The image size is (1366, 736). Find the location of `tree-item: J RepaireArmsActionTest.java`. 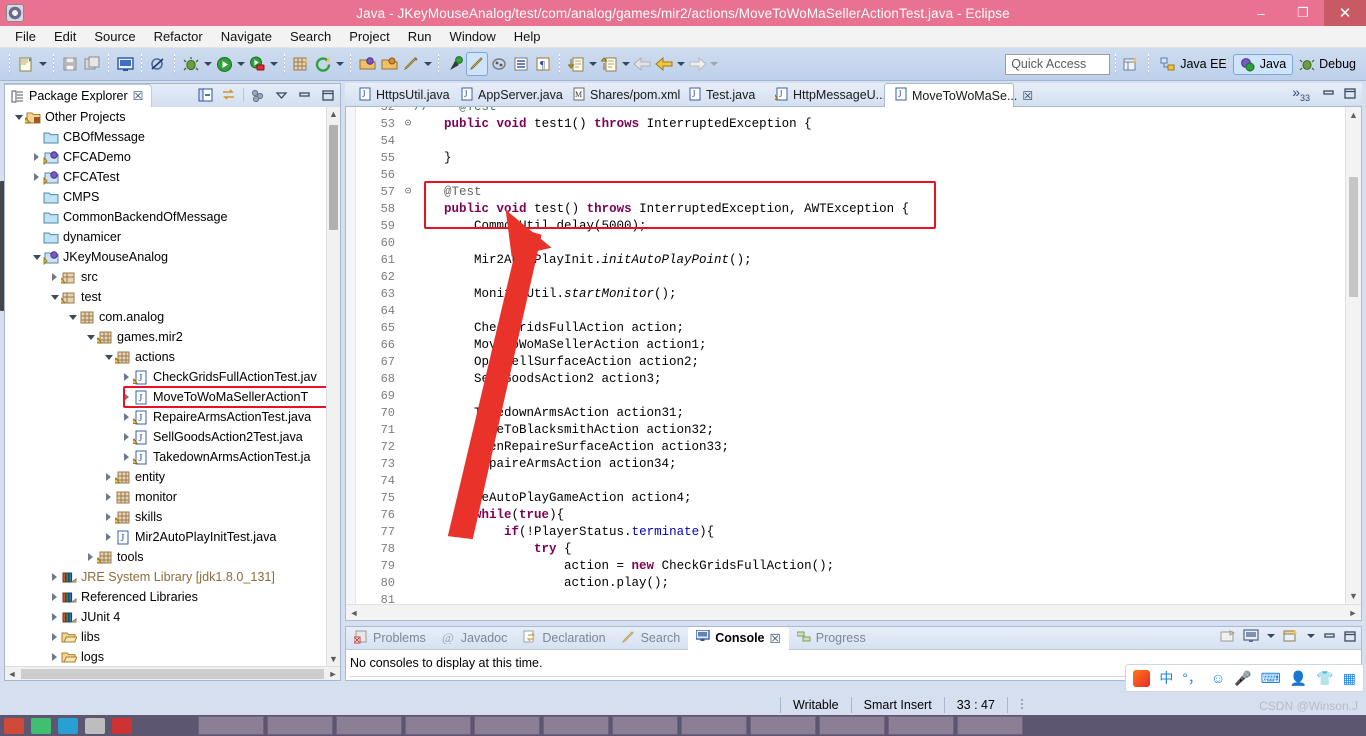

tree-item: J RepaireArmsActionTest.java is located at coordinates (165, 417).